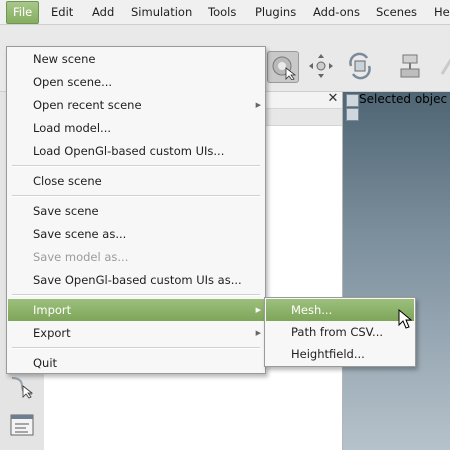  I want to click on menu-tools: Tools, so click(222, 12).